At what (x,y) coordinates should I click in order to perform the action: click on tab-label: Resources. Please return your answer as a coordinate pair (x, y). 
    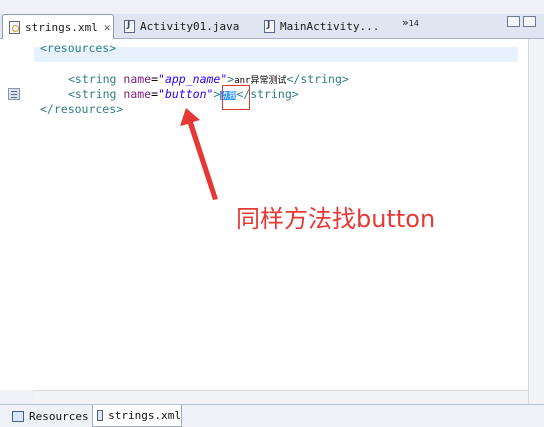
    Looking at the image, I should click on (59, 416).